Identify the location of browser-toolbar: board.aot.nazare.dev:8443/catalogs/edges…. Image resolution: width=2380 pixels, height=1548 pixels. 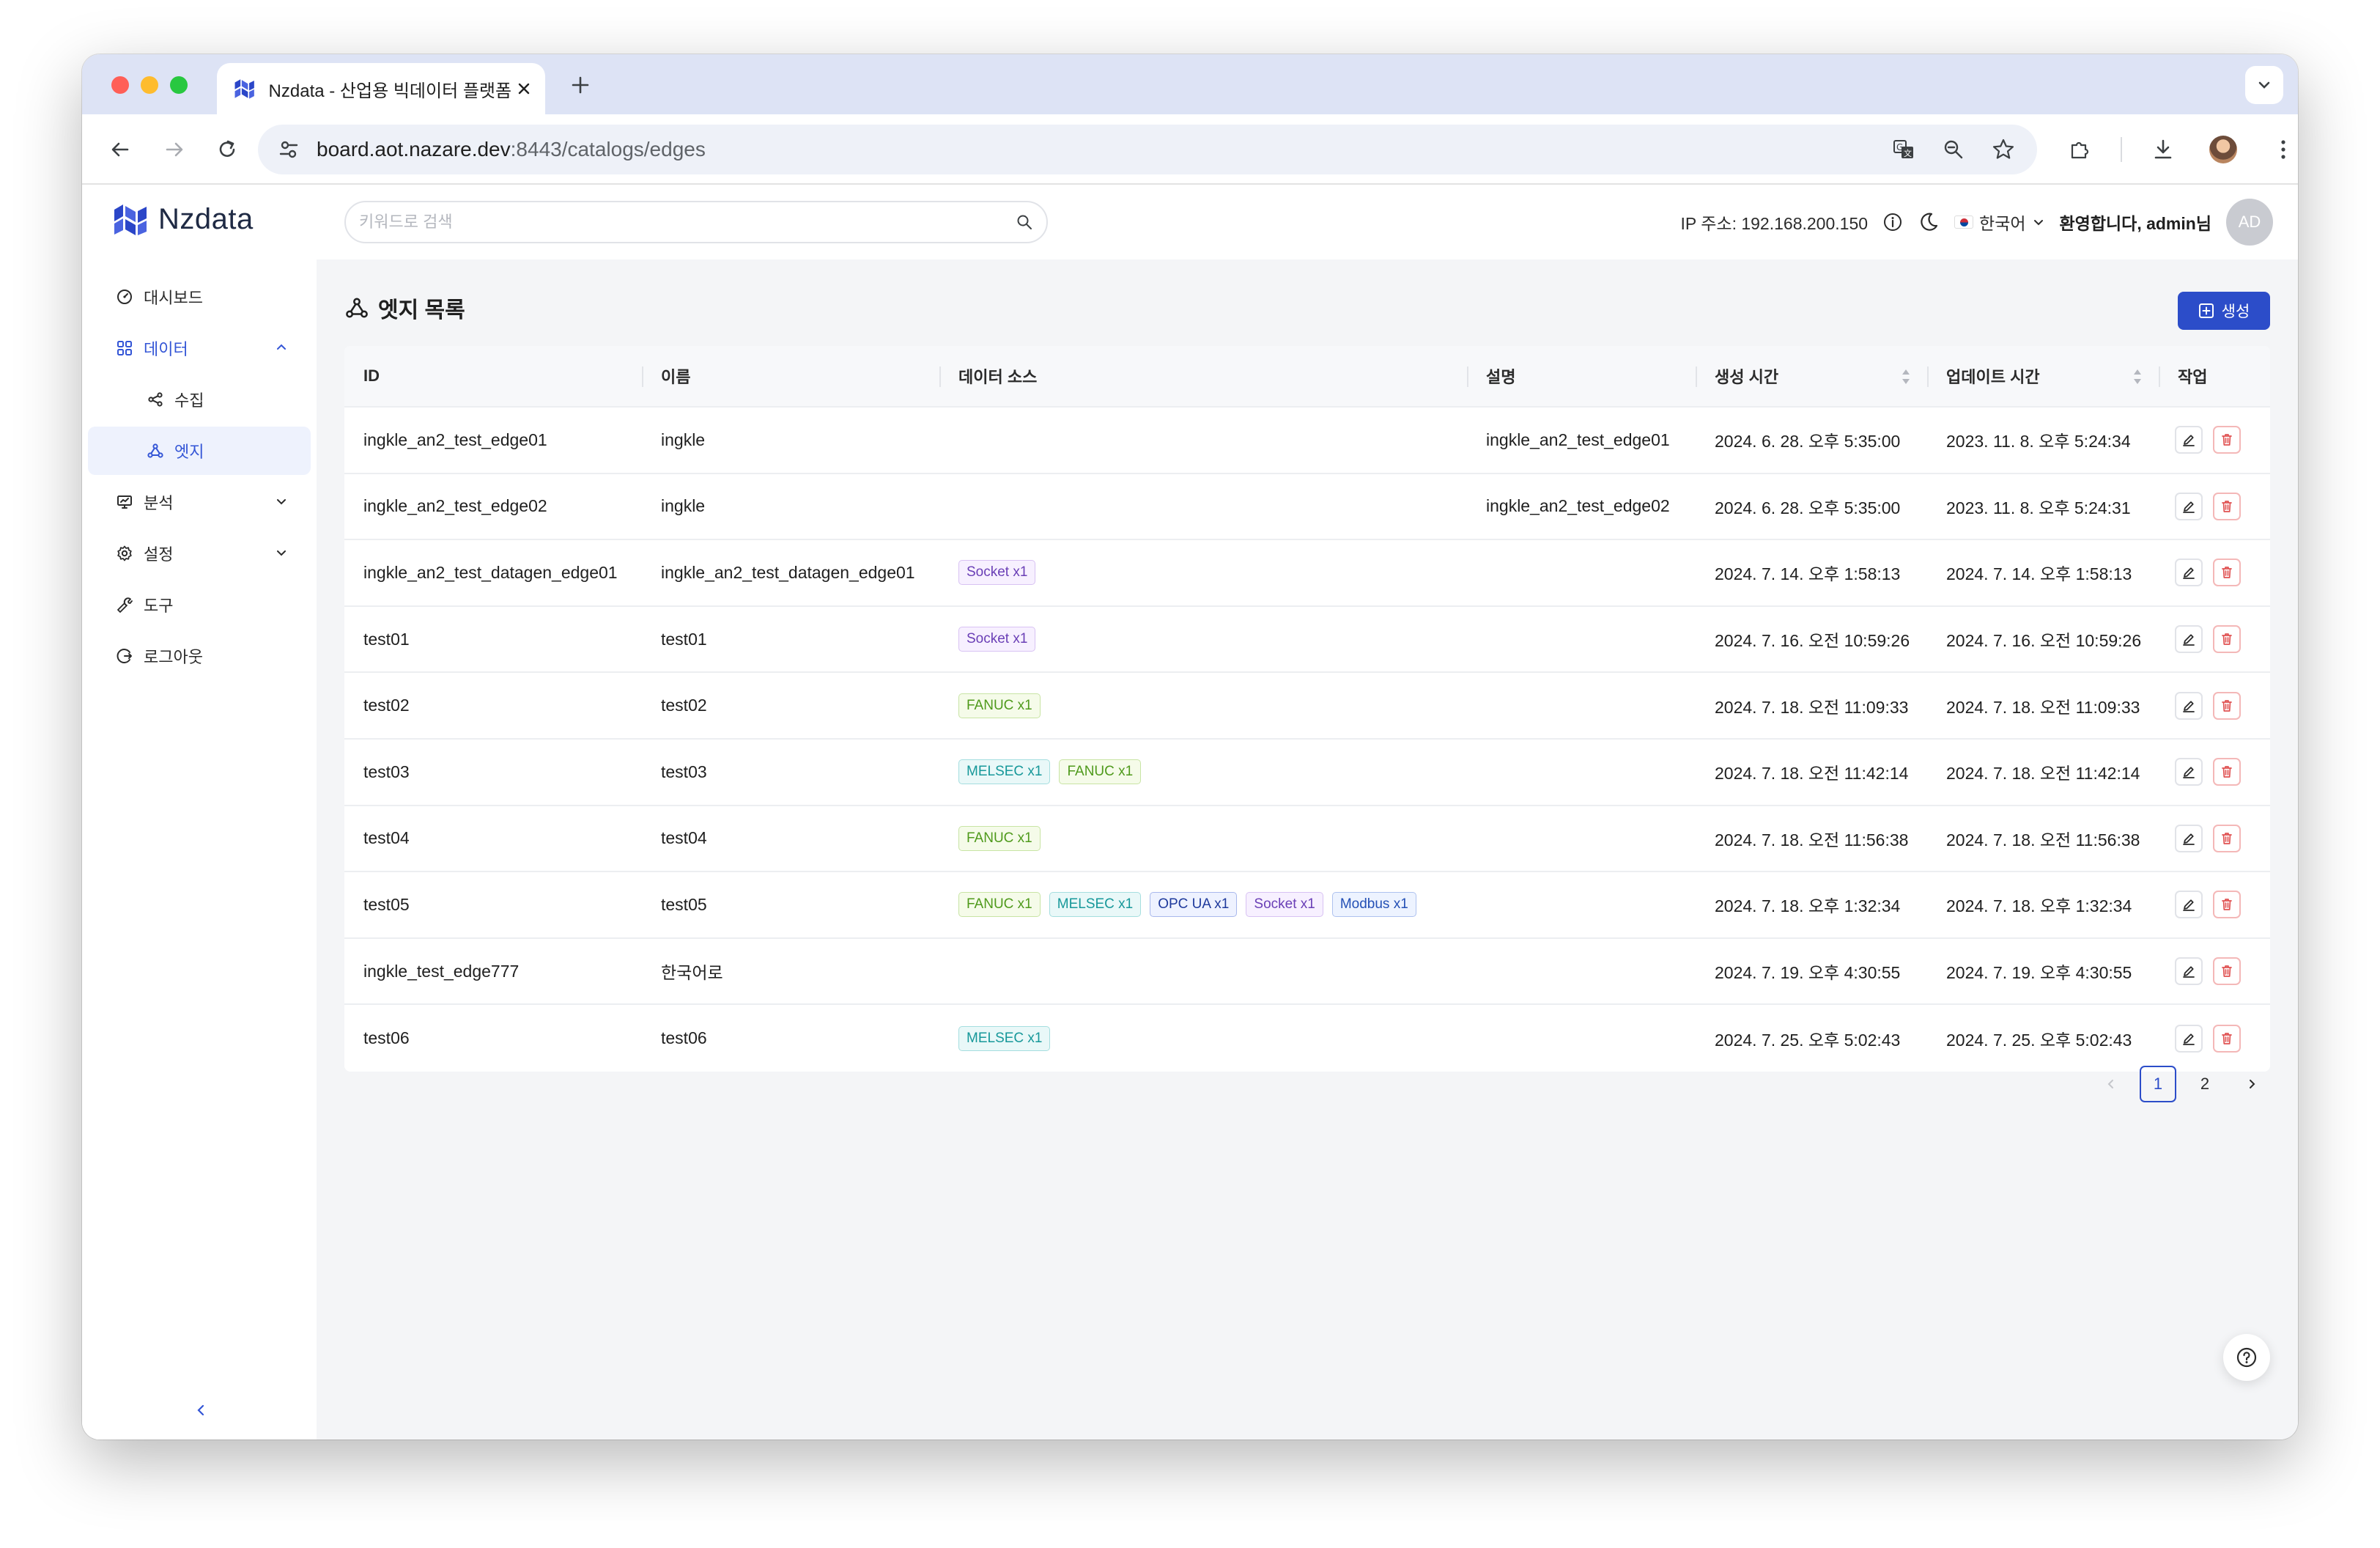
(1190, 149).